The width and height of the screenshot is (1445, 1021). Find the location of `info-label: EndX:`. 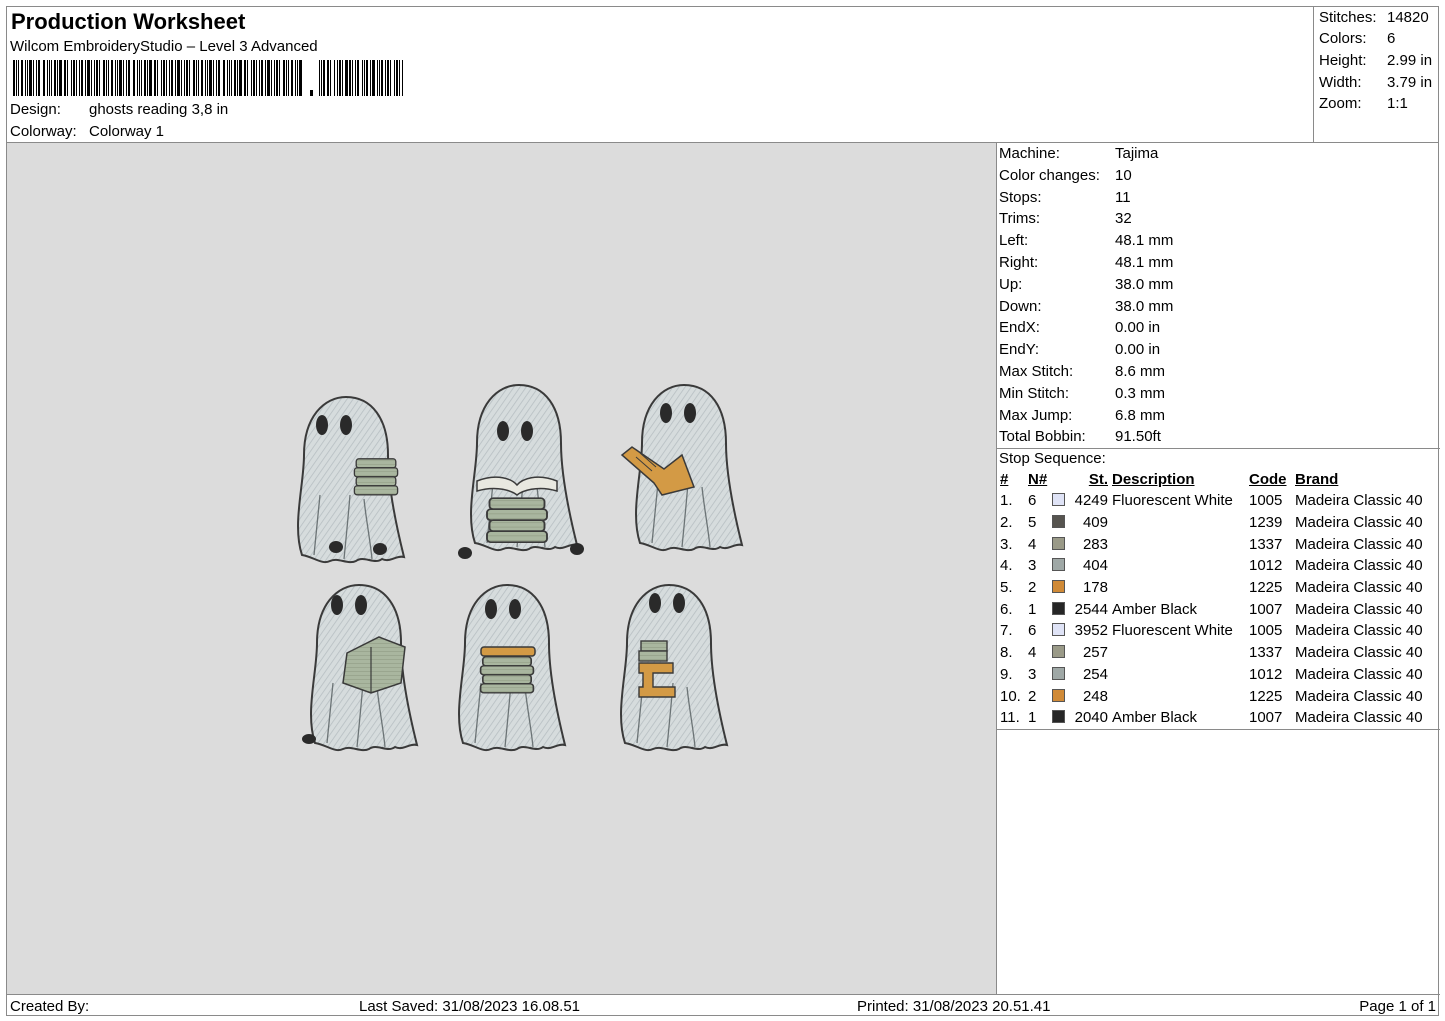

info-label: EndX: is located at coordinates (1019, 328).